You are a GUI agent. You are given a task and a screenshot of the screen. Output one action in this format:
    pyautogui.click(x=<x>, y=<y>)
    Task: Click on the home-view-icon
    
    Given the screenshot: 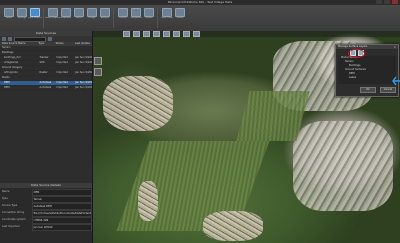 What is the action you would take?
    pyautogui.click(x=98, y=72)
    